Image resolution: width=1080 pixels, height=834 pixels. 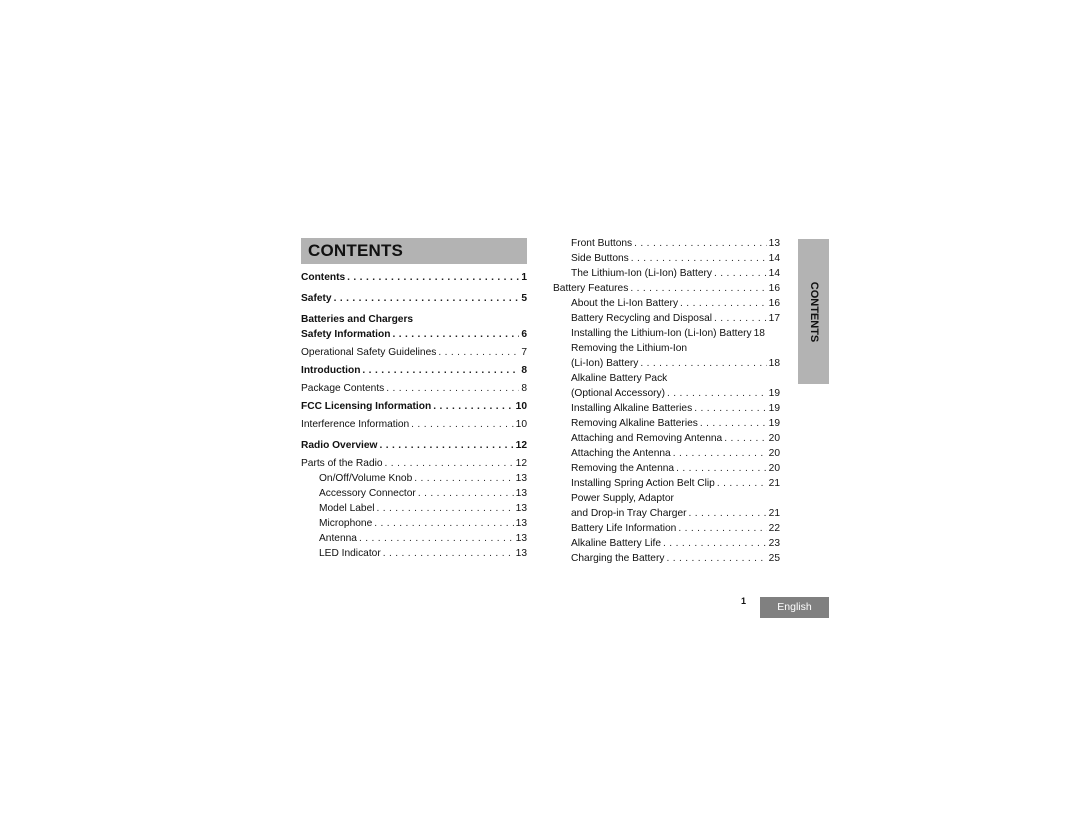 What do you see at coordinates (369, 352) in the screenshot?
I see `toc-entry-title: Operational Safety Guidelines` at bounding box center [369, 352].